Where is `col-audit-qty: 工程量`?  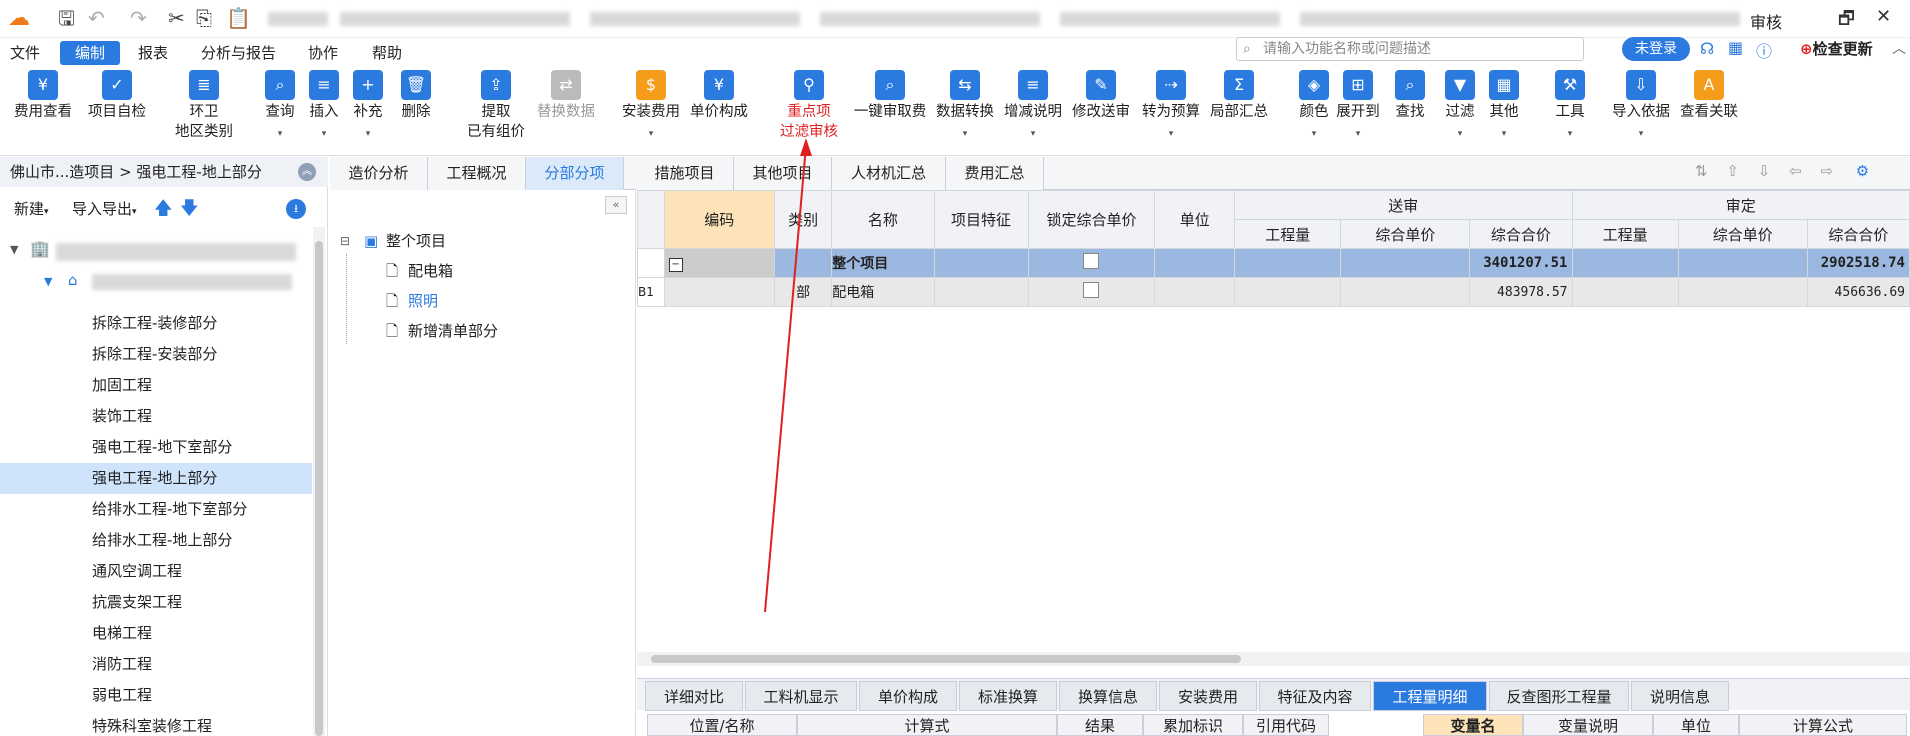
col-audit-qty: 工程量 is located at coordinates (1625, 234).